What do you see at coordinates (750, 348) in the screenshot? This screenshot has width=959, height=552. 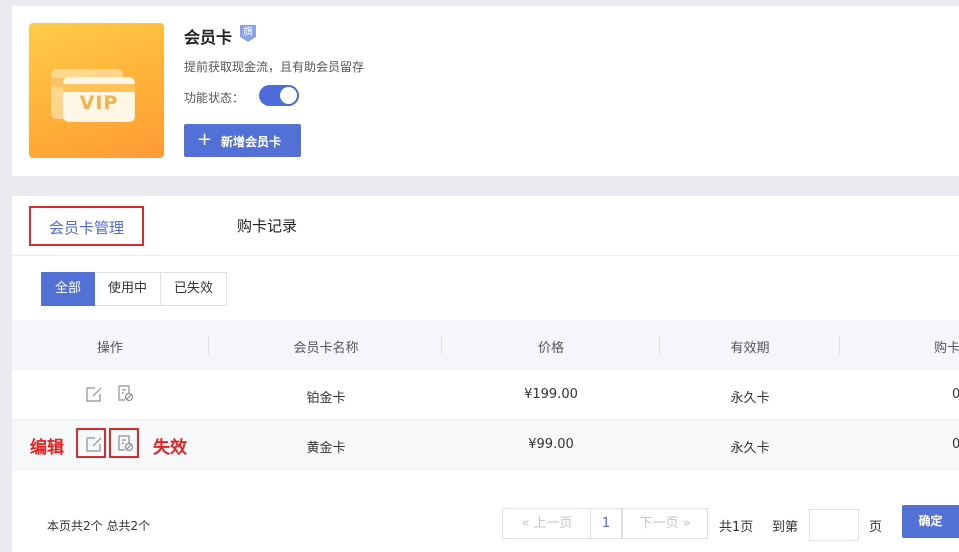 I see `header-validity: 有效期` at bounding box center [750, 348].